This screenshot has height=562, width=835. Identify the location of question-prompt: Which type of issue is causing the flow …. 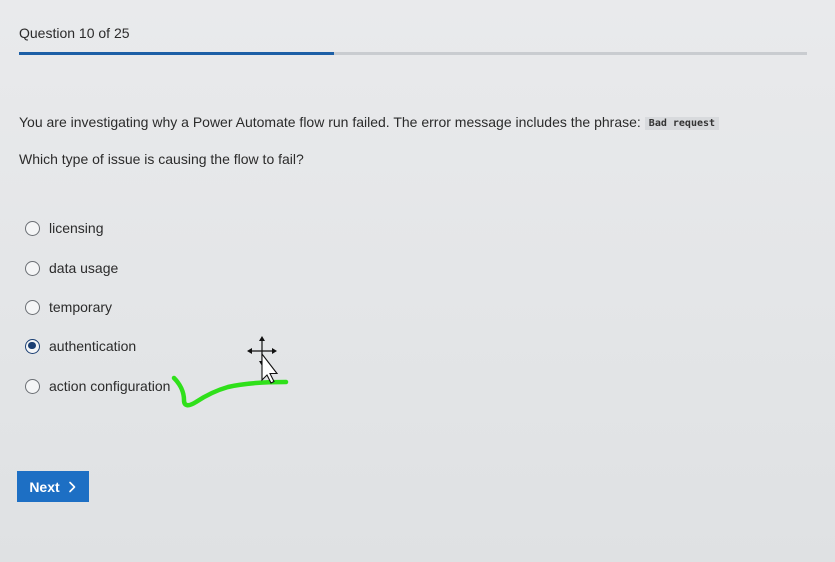
(161, 159).